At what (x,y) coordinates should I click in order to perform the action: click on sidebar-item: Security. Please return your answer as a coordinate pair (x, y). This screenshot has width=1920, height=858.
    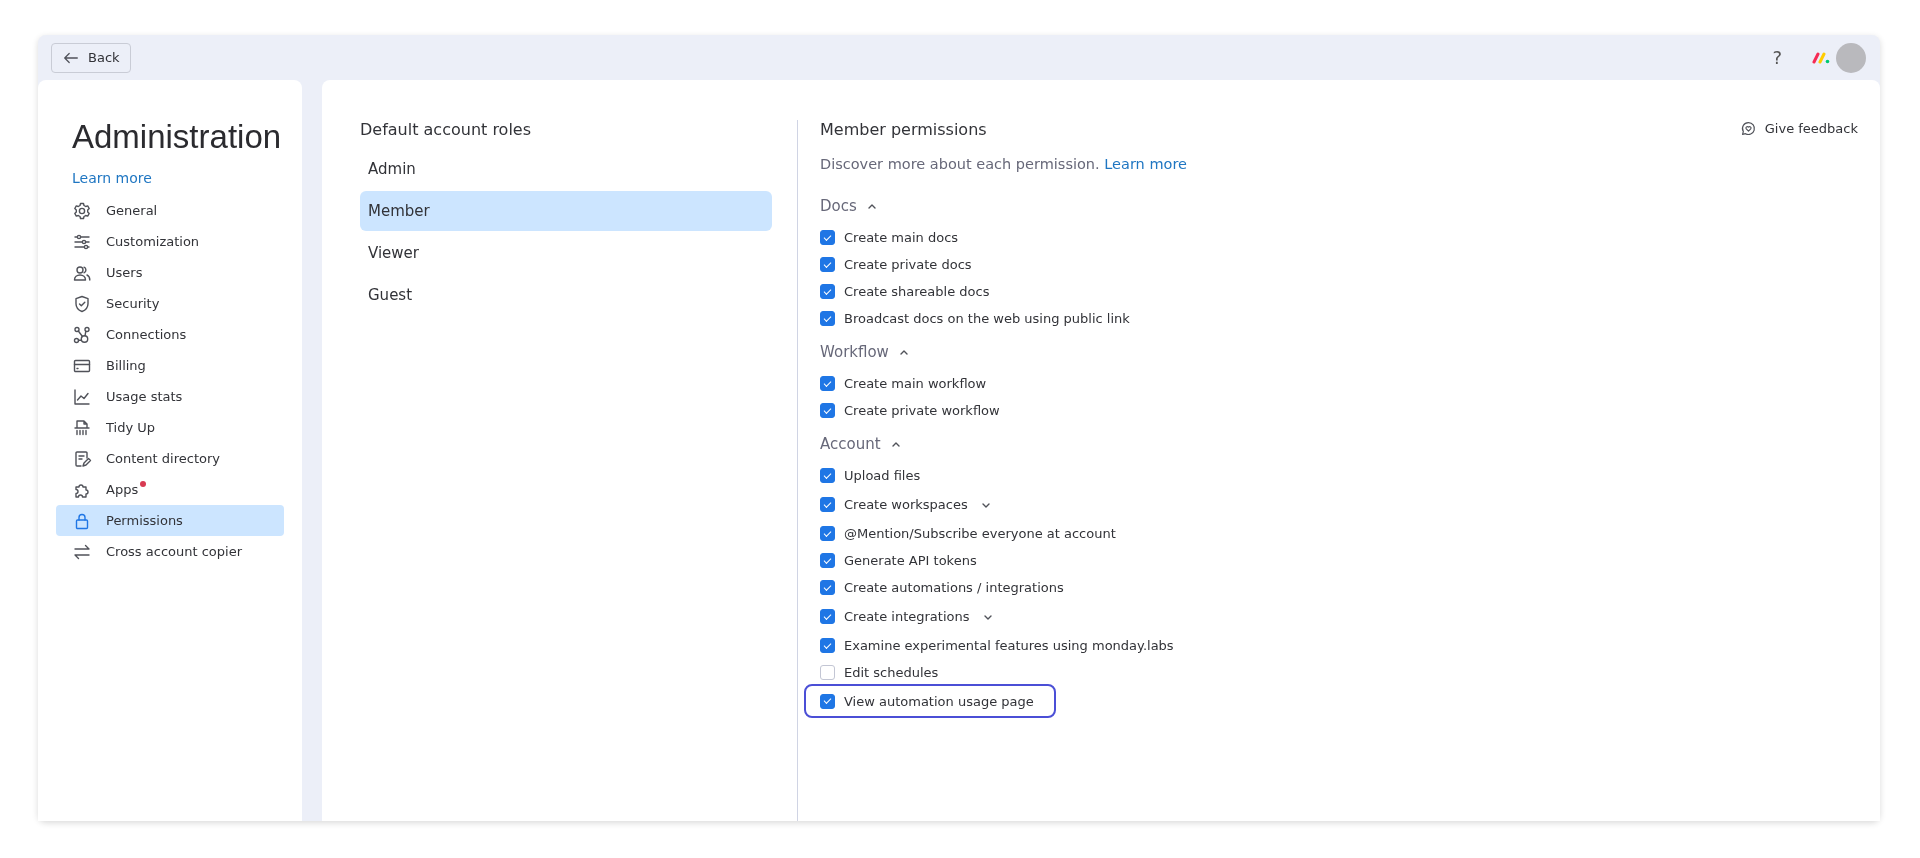
    Looking at the image, I should click on (170, 303).